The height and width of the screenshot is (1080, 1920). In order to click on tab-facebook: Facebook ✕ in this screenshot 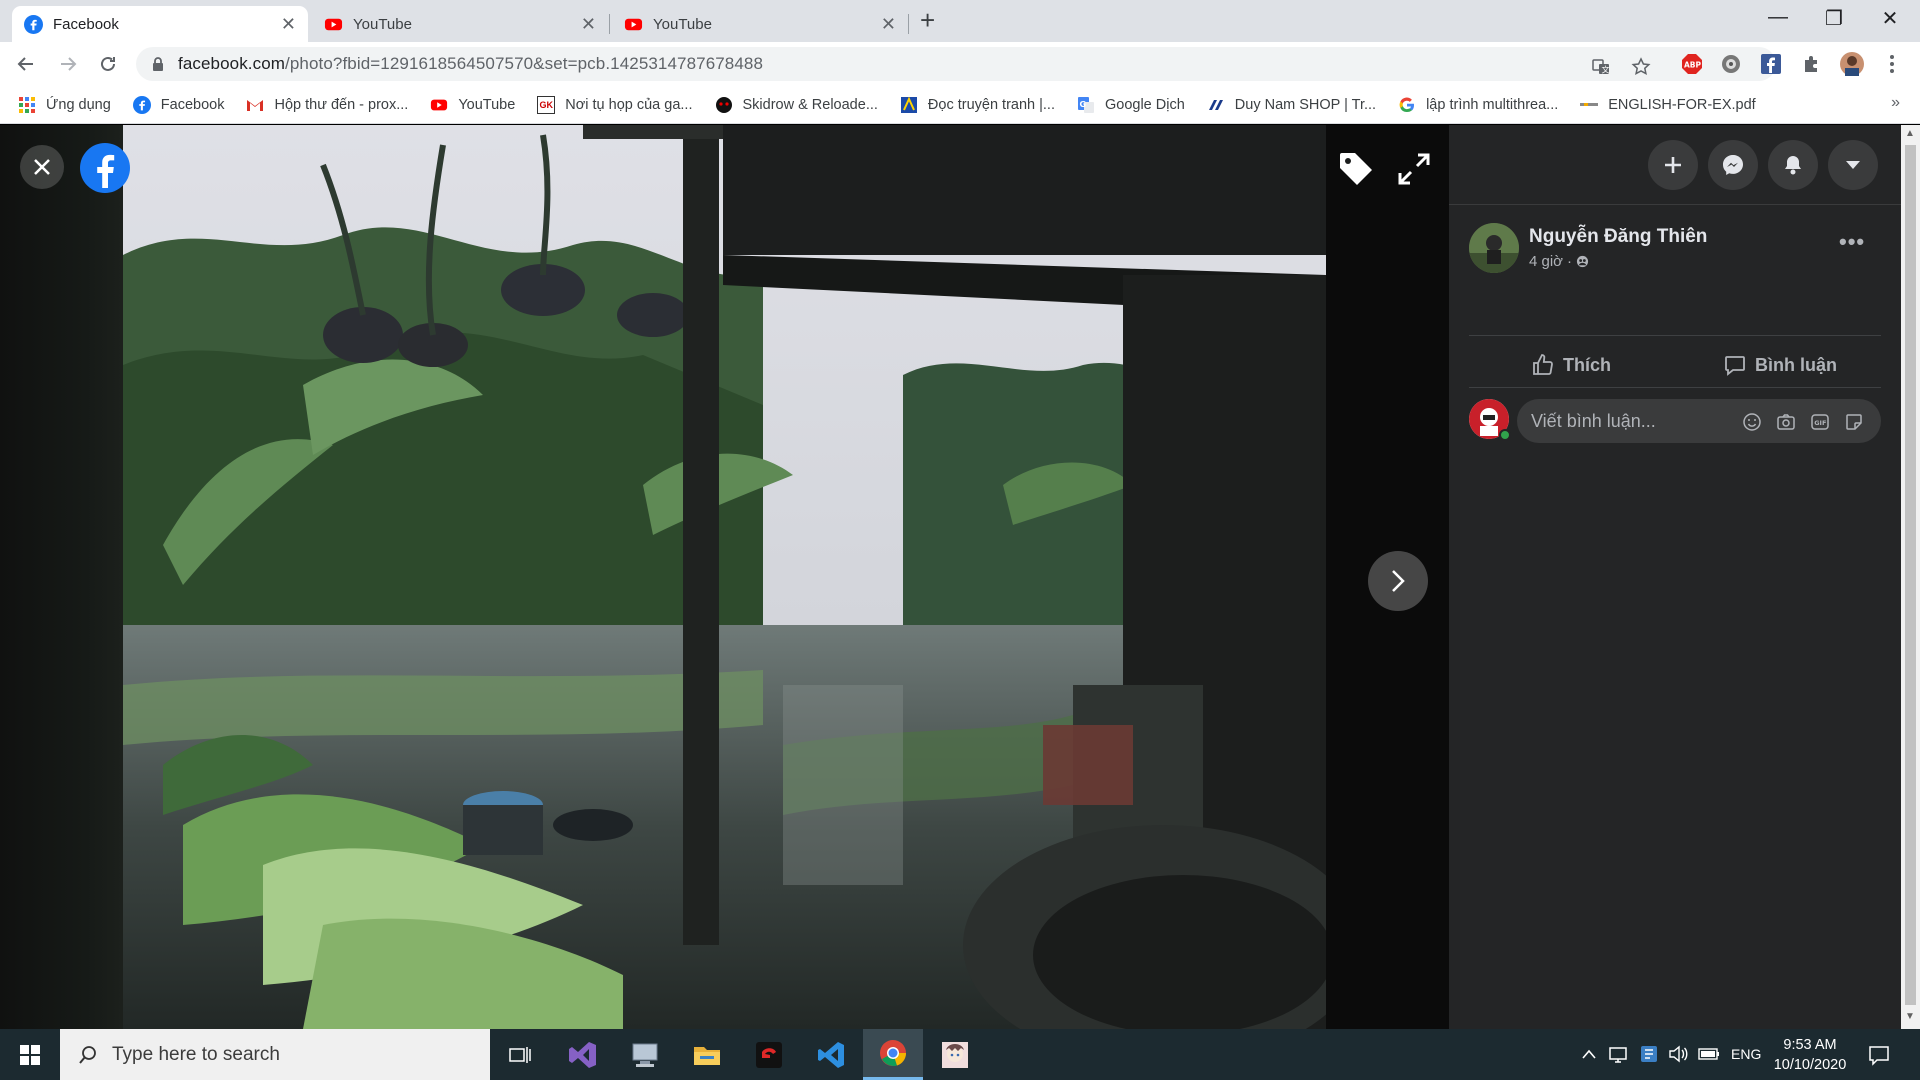, I will do `click(160, 24)`.